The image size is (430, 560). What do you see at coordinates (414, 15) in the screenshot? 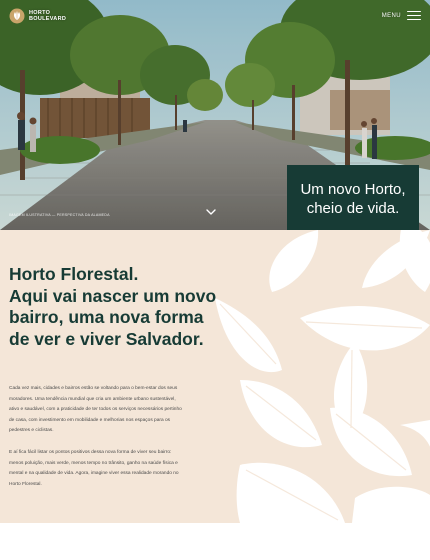
I see `hamburger-icon` at bounding box center [414, 15].